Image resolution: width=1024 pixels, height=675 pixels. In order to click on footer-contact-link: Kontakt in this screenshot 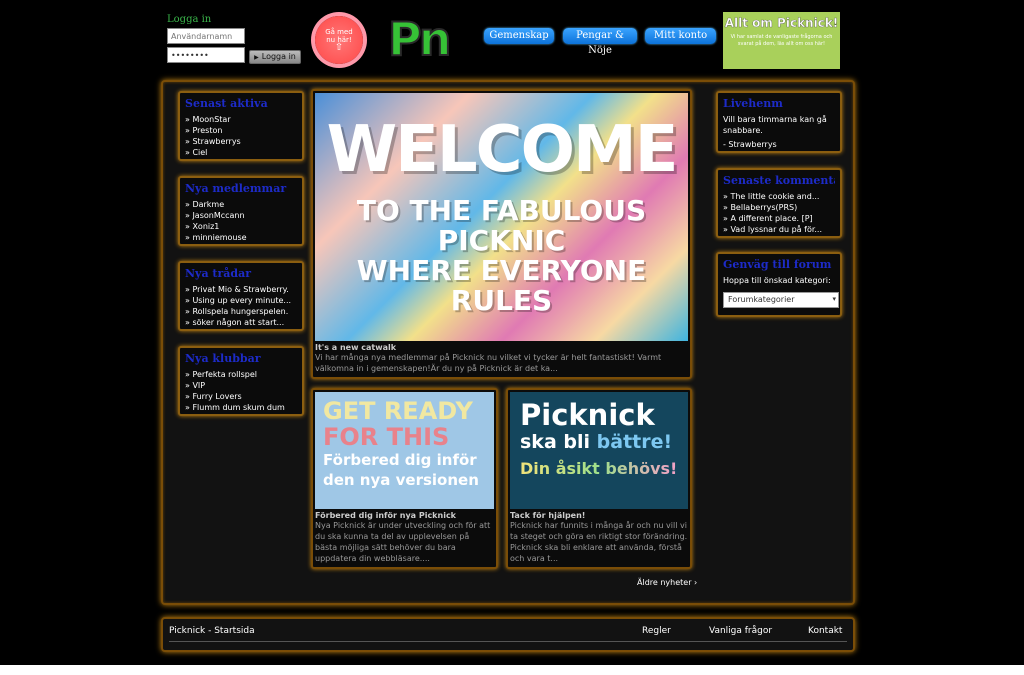, I will do `click(825, 631)`.